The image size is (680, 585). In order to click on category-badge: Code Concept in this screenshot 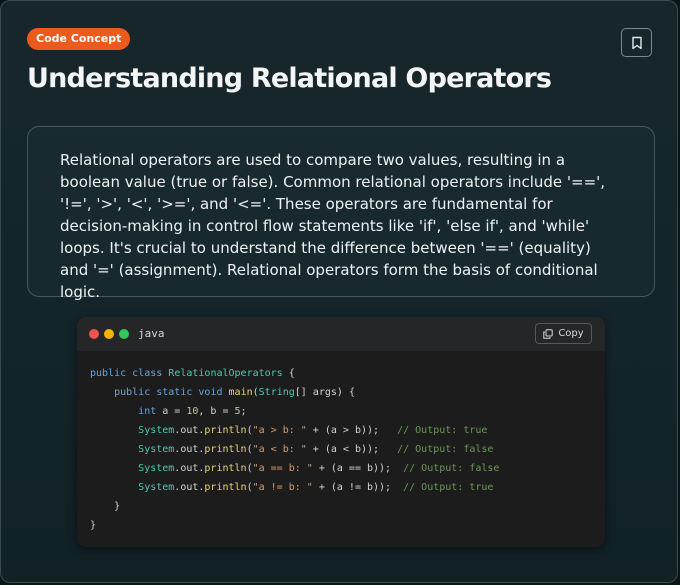, I will do `click(79, 39)`.